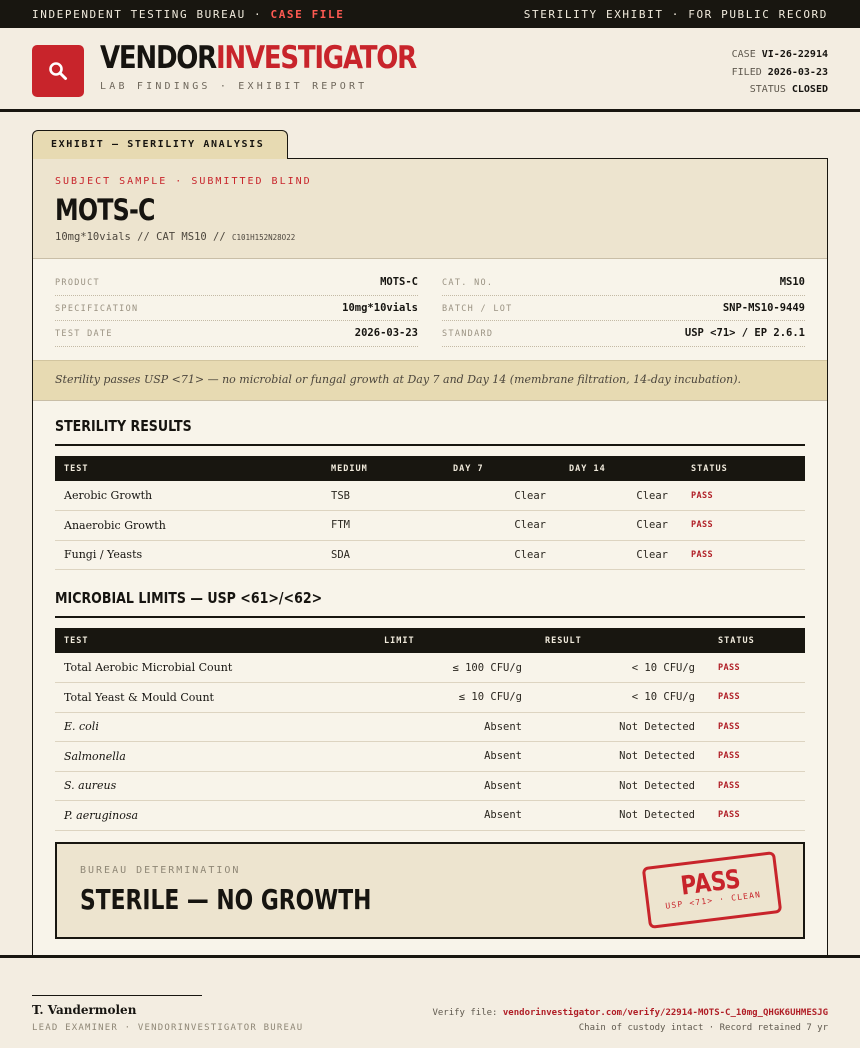  Describe the element at coordinates (675, 14) in the screenshot. I see `top-strip-right: STERILITY EXHIBIT · FOR PUBLIC RECORD` at that location.